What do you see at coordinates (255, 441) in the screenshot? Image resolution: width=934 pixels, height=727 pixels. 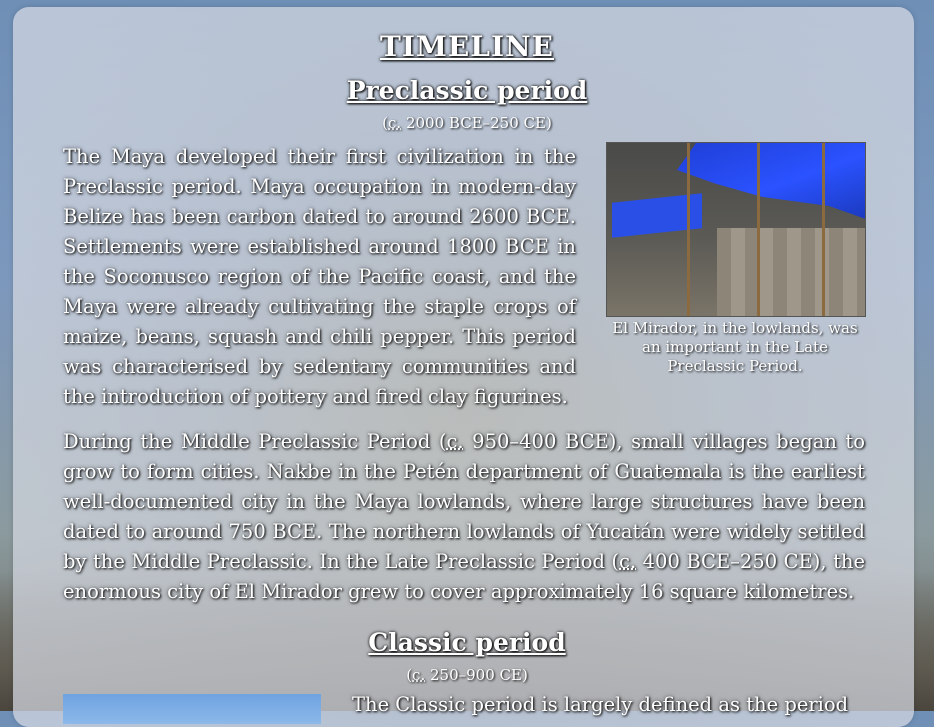 I see `paragraph-text: During the Middle Preclassic Period (` at bounding box center [255, 441].